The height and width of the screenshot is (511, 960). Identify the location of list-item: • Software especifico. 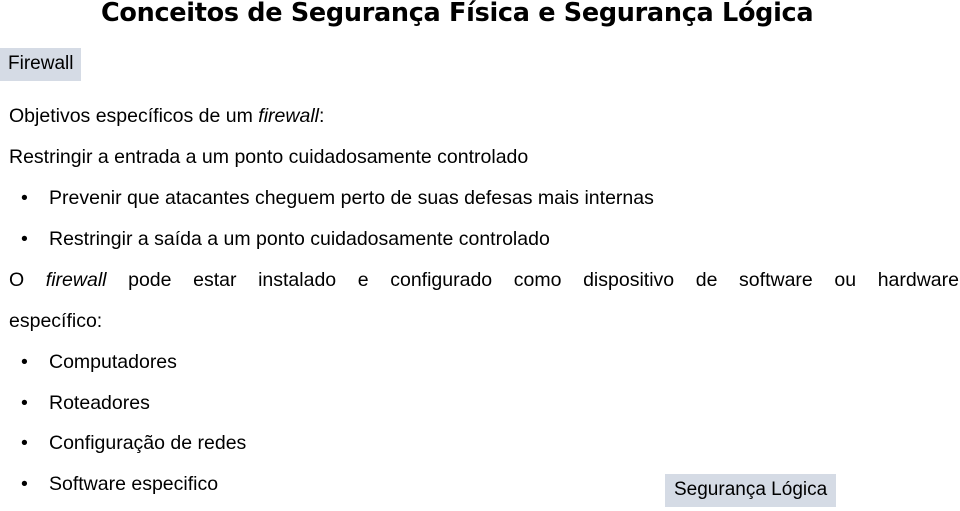
(119, 484).